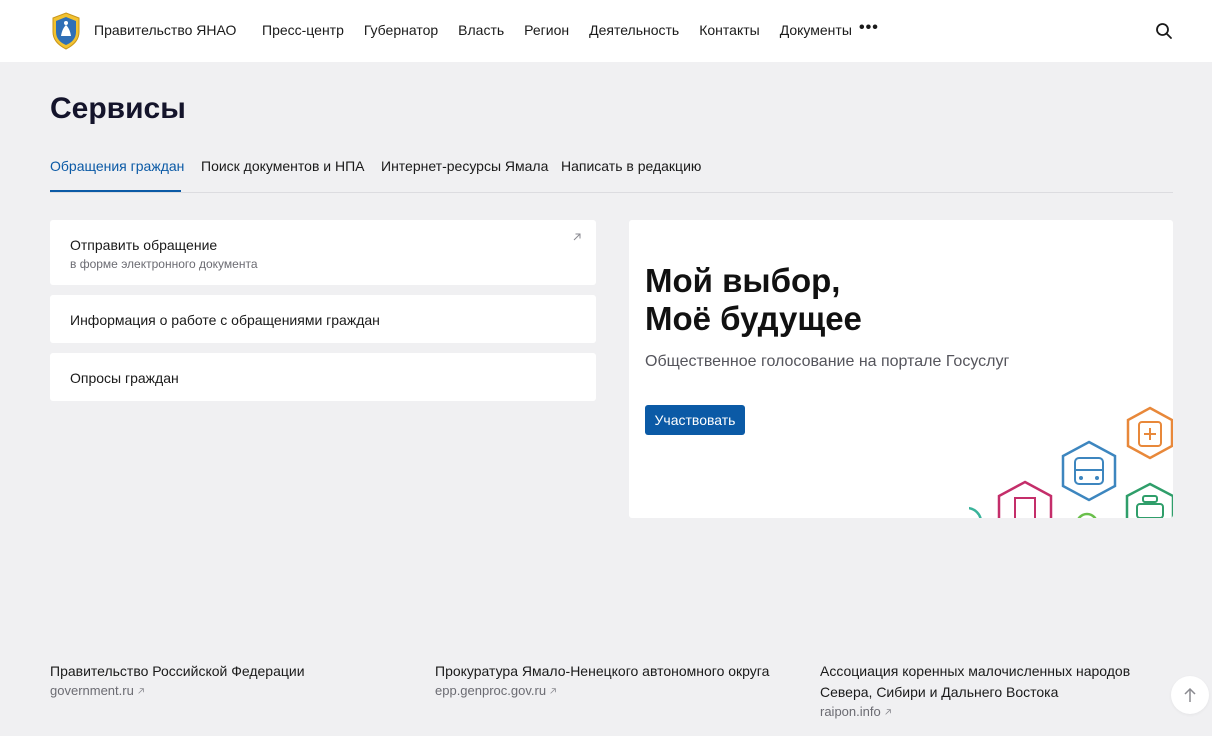 The image size is (1212, 736). What do you see at coordinates (118, 108) in the screenshot?
I see `page-title: Сервисы` at bounding box center [118, 108].